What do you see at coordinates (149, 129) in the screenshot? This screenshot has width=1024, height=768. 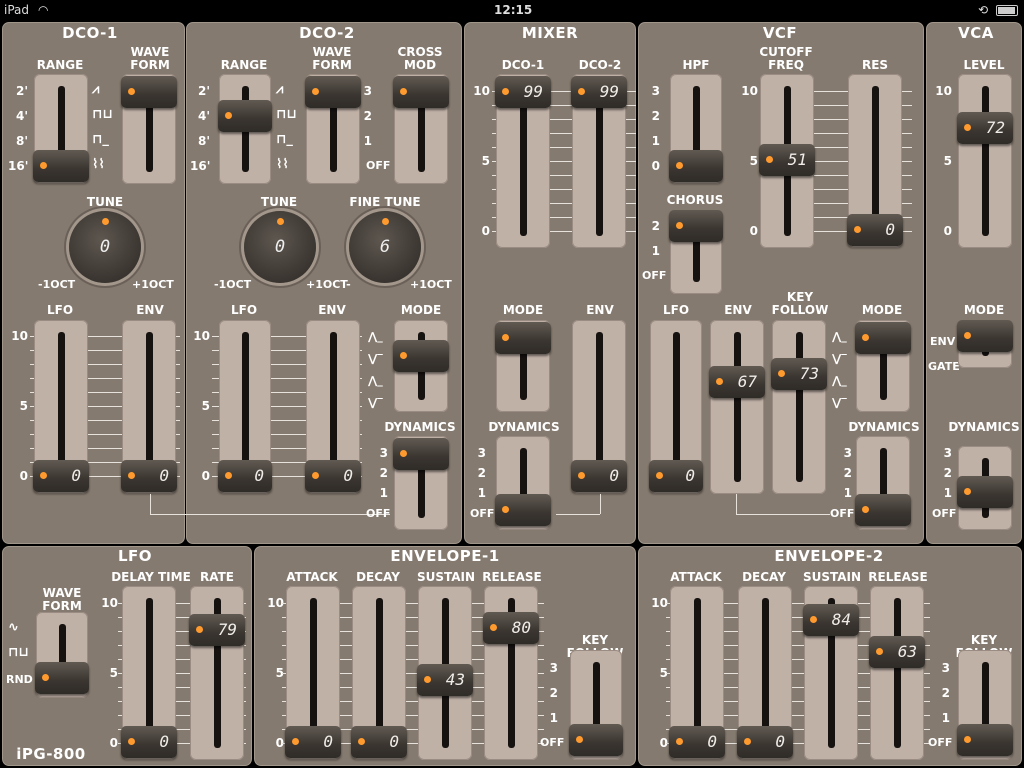 I see `dco1-waveform-slider` at bounding box center [149, 129].